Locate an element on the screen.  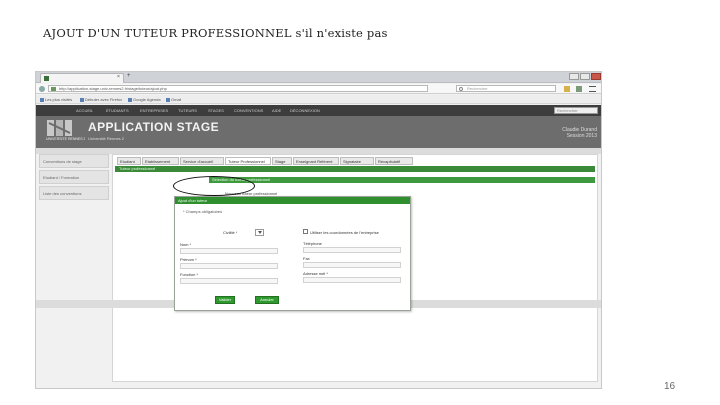
tab-signataire: Signataire is located at coordinates (357, 161).